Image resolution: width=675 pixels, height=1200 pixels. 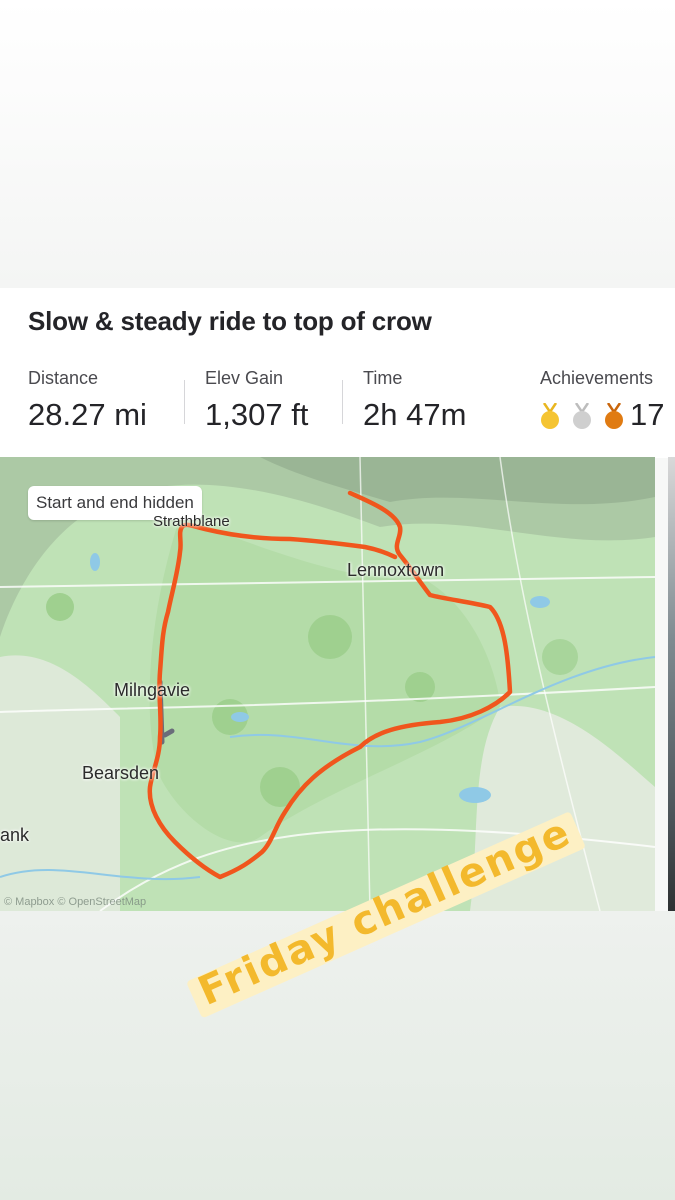 What do you see at coordinates (121, 773) in the screenshot?
I see `place-label: Bearsden` at bounding box center [121, 773].